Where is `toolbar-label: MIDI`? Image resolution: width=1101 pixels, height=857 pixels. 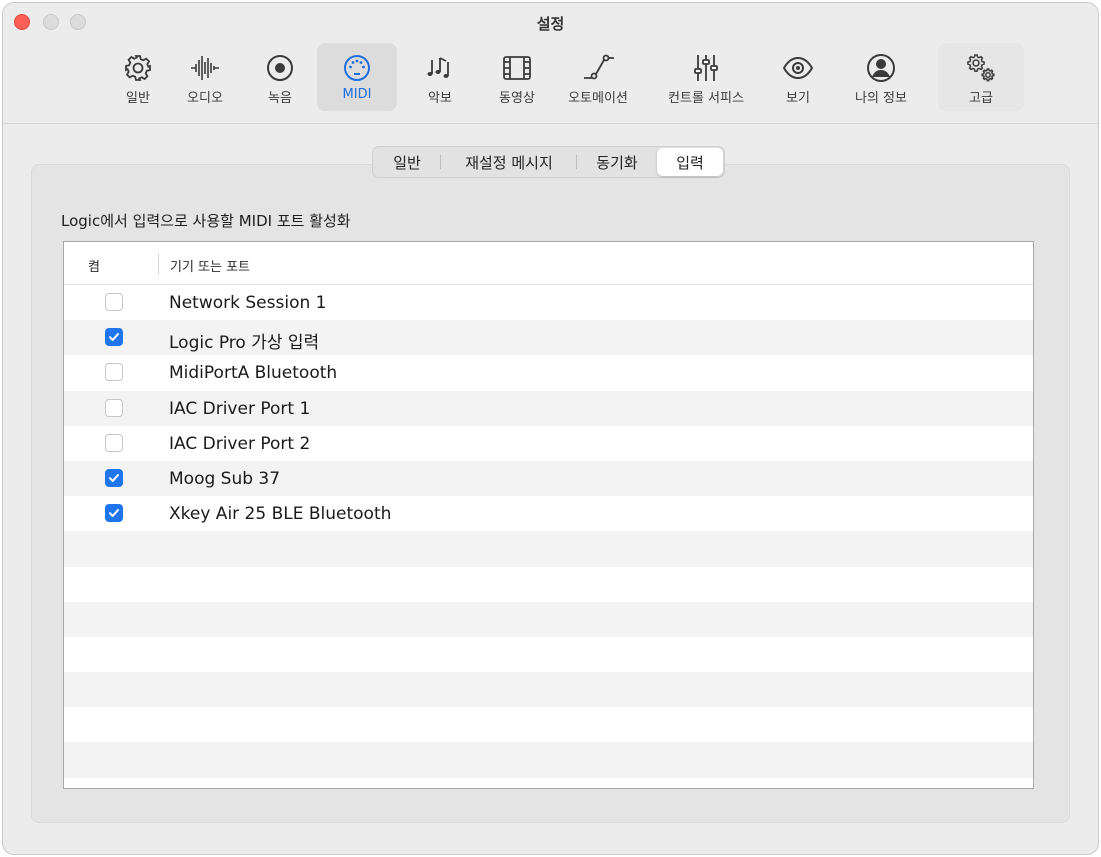 toolbar-label: MIDI is located at coordinates (357, 94).